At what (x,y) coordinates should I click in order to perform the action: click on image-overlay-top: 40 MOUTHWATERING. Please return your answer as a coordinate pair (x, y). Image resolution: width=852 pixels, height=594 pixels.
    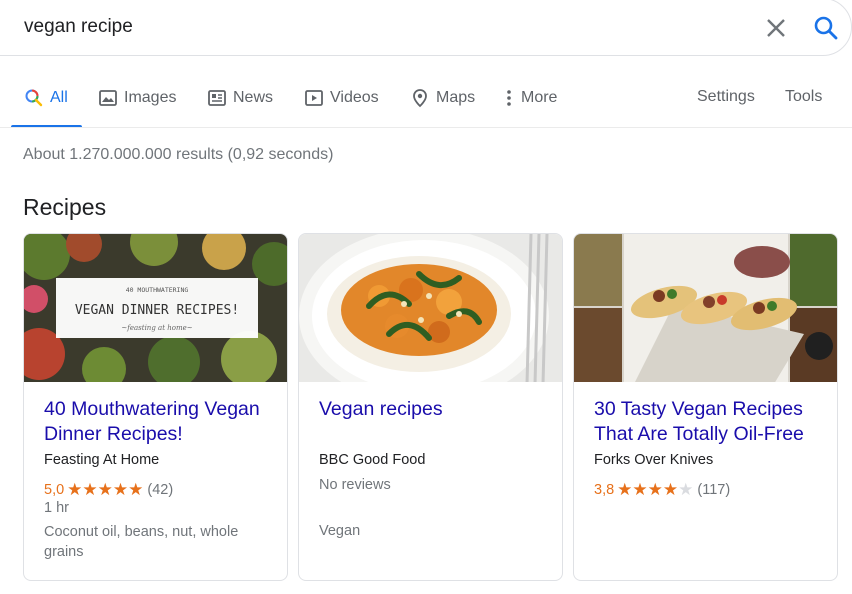
    Looking at the image, I should click on (157, 290).